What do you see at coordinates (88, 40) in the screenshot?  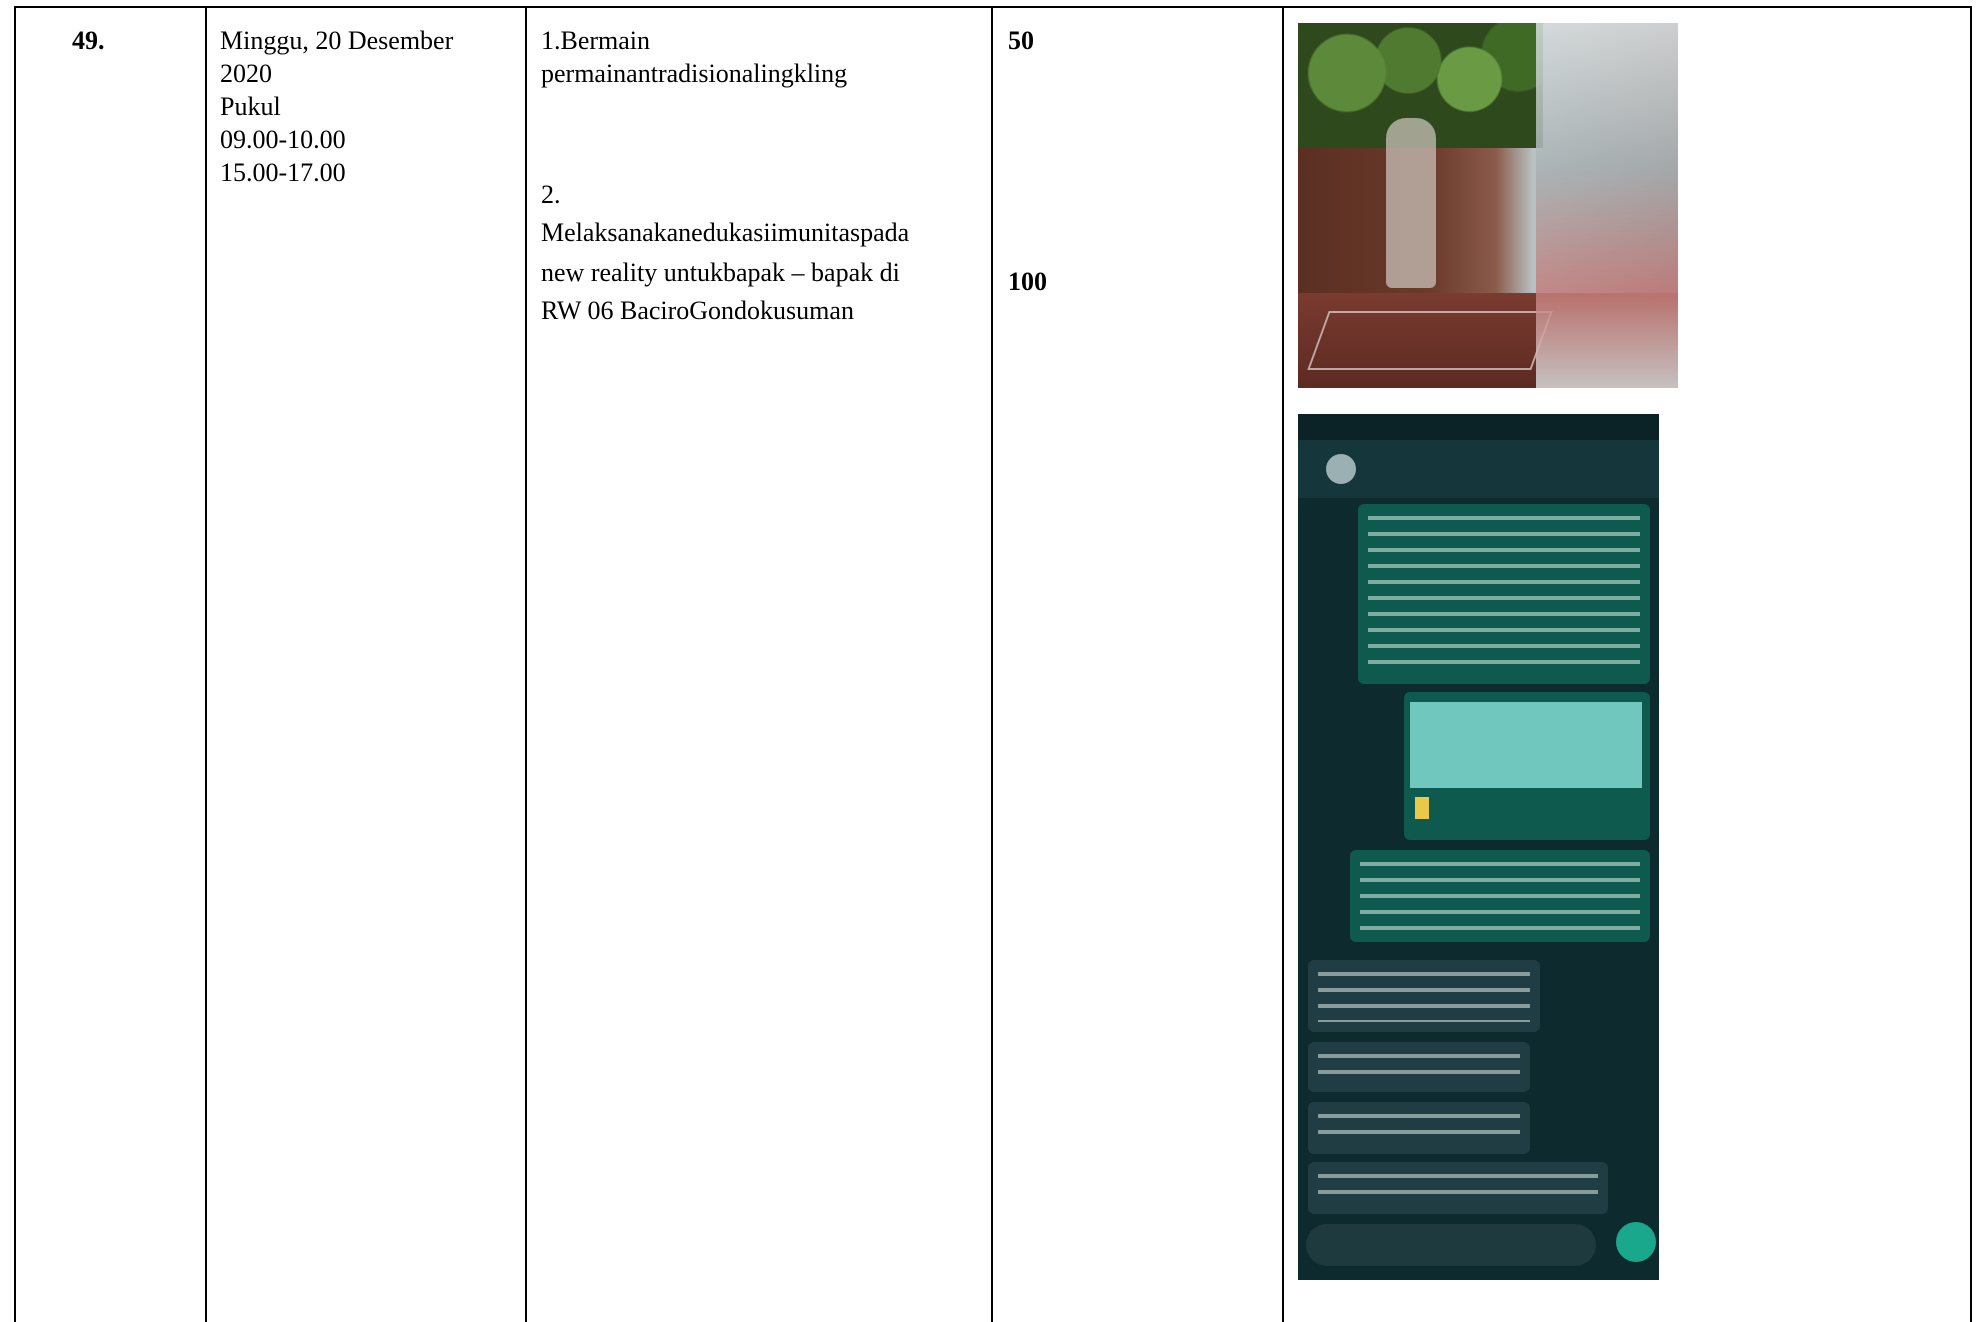 I see `row-number: 49.` at bounding box center [88, 40].